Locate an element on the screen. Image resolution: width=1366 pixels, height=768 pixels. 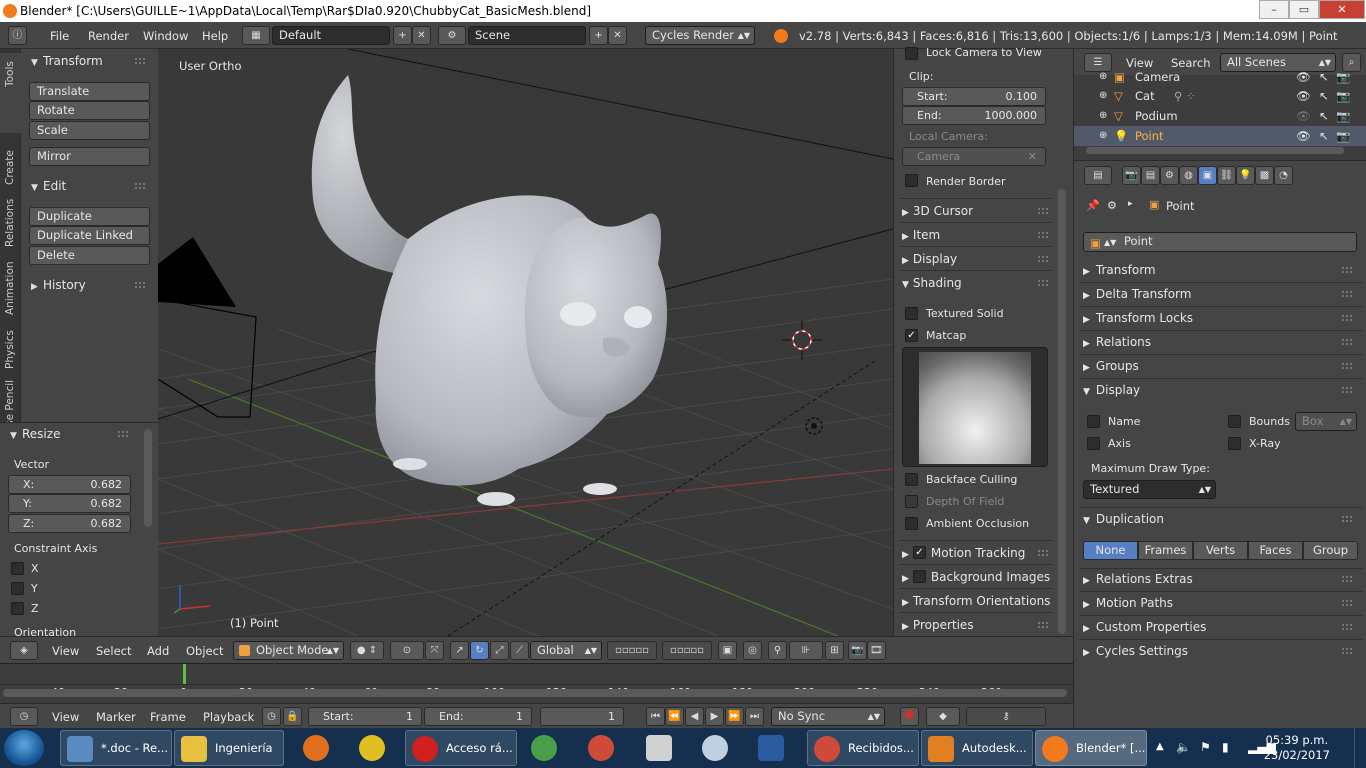
render-engine-select: Cycles Render ▲▼ is located at coordinates (700, 35).